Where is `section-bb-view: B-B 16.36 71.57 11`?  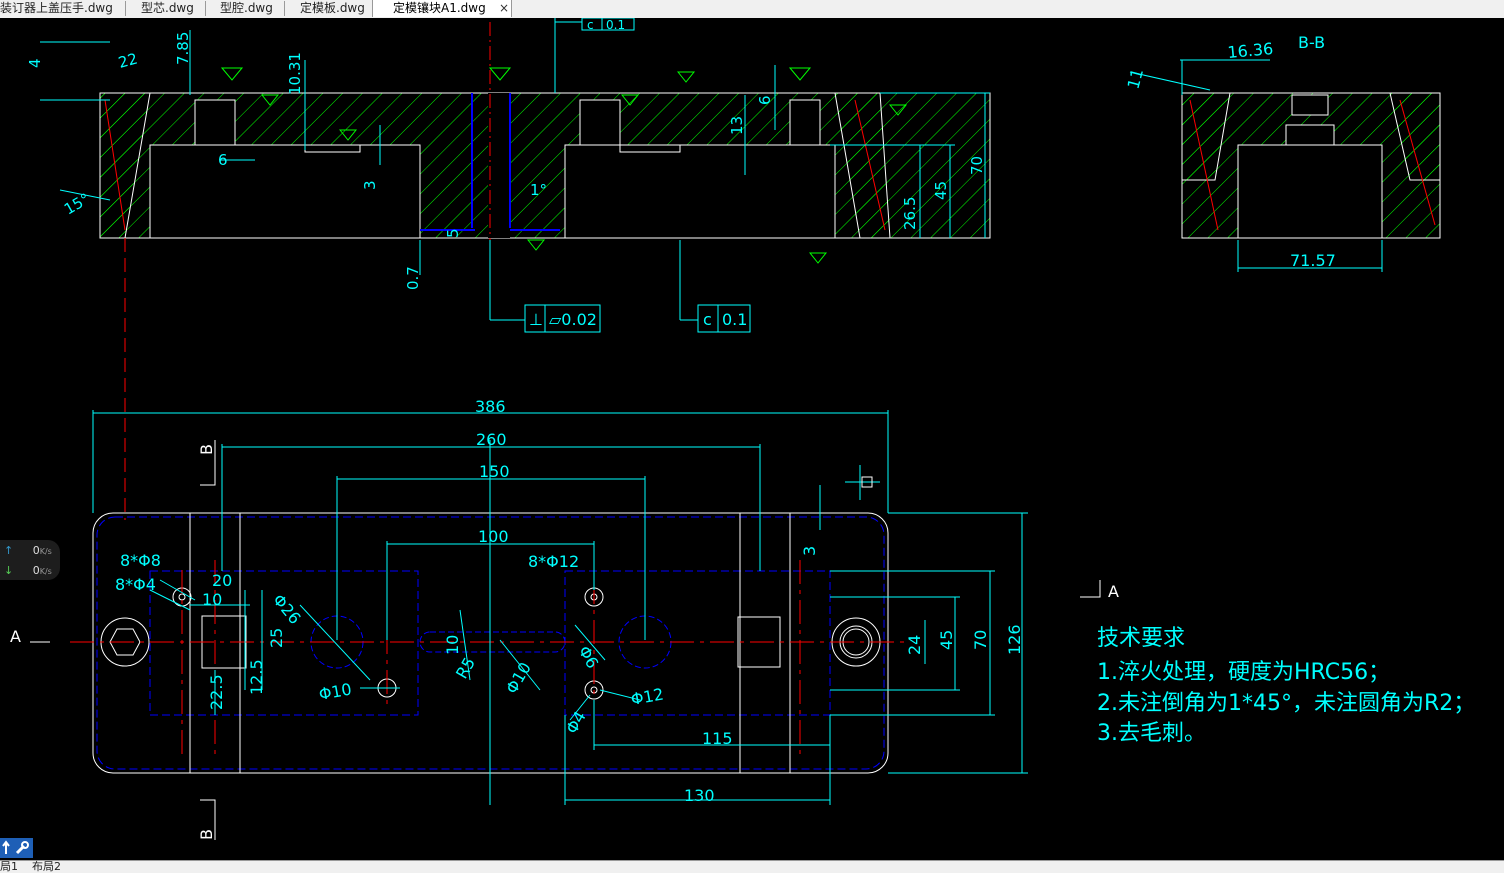 section-bb-view: B-B 16.36 71.57 11 is located at coordinates (1282, 152).